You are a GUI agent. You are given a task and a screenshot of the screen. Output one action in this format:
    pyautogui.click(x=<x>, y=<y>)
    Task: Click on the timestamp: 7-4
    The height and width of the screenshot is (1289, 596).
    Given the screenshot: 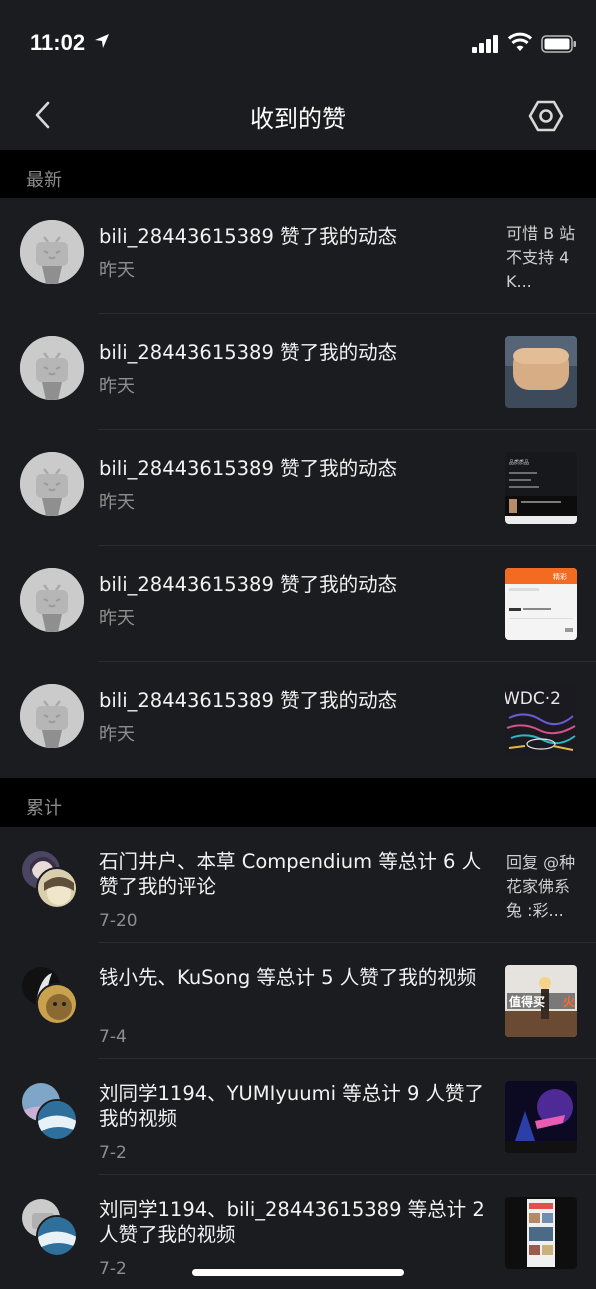 What is the action you would take?
    pyautogui.click(x=113, y=1037)
    